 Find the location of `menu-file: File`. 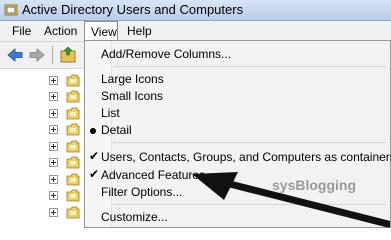

menu-file: File is located at coordinates (21, 31).